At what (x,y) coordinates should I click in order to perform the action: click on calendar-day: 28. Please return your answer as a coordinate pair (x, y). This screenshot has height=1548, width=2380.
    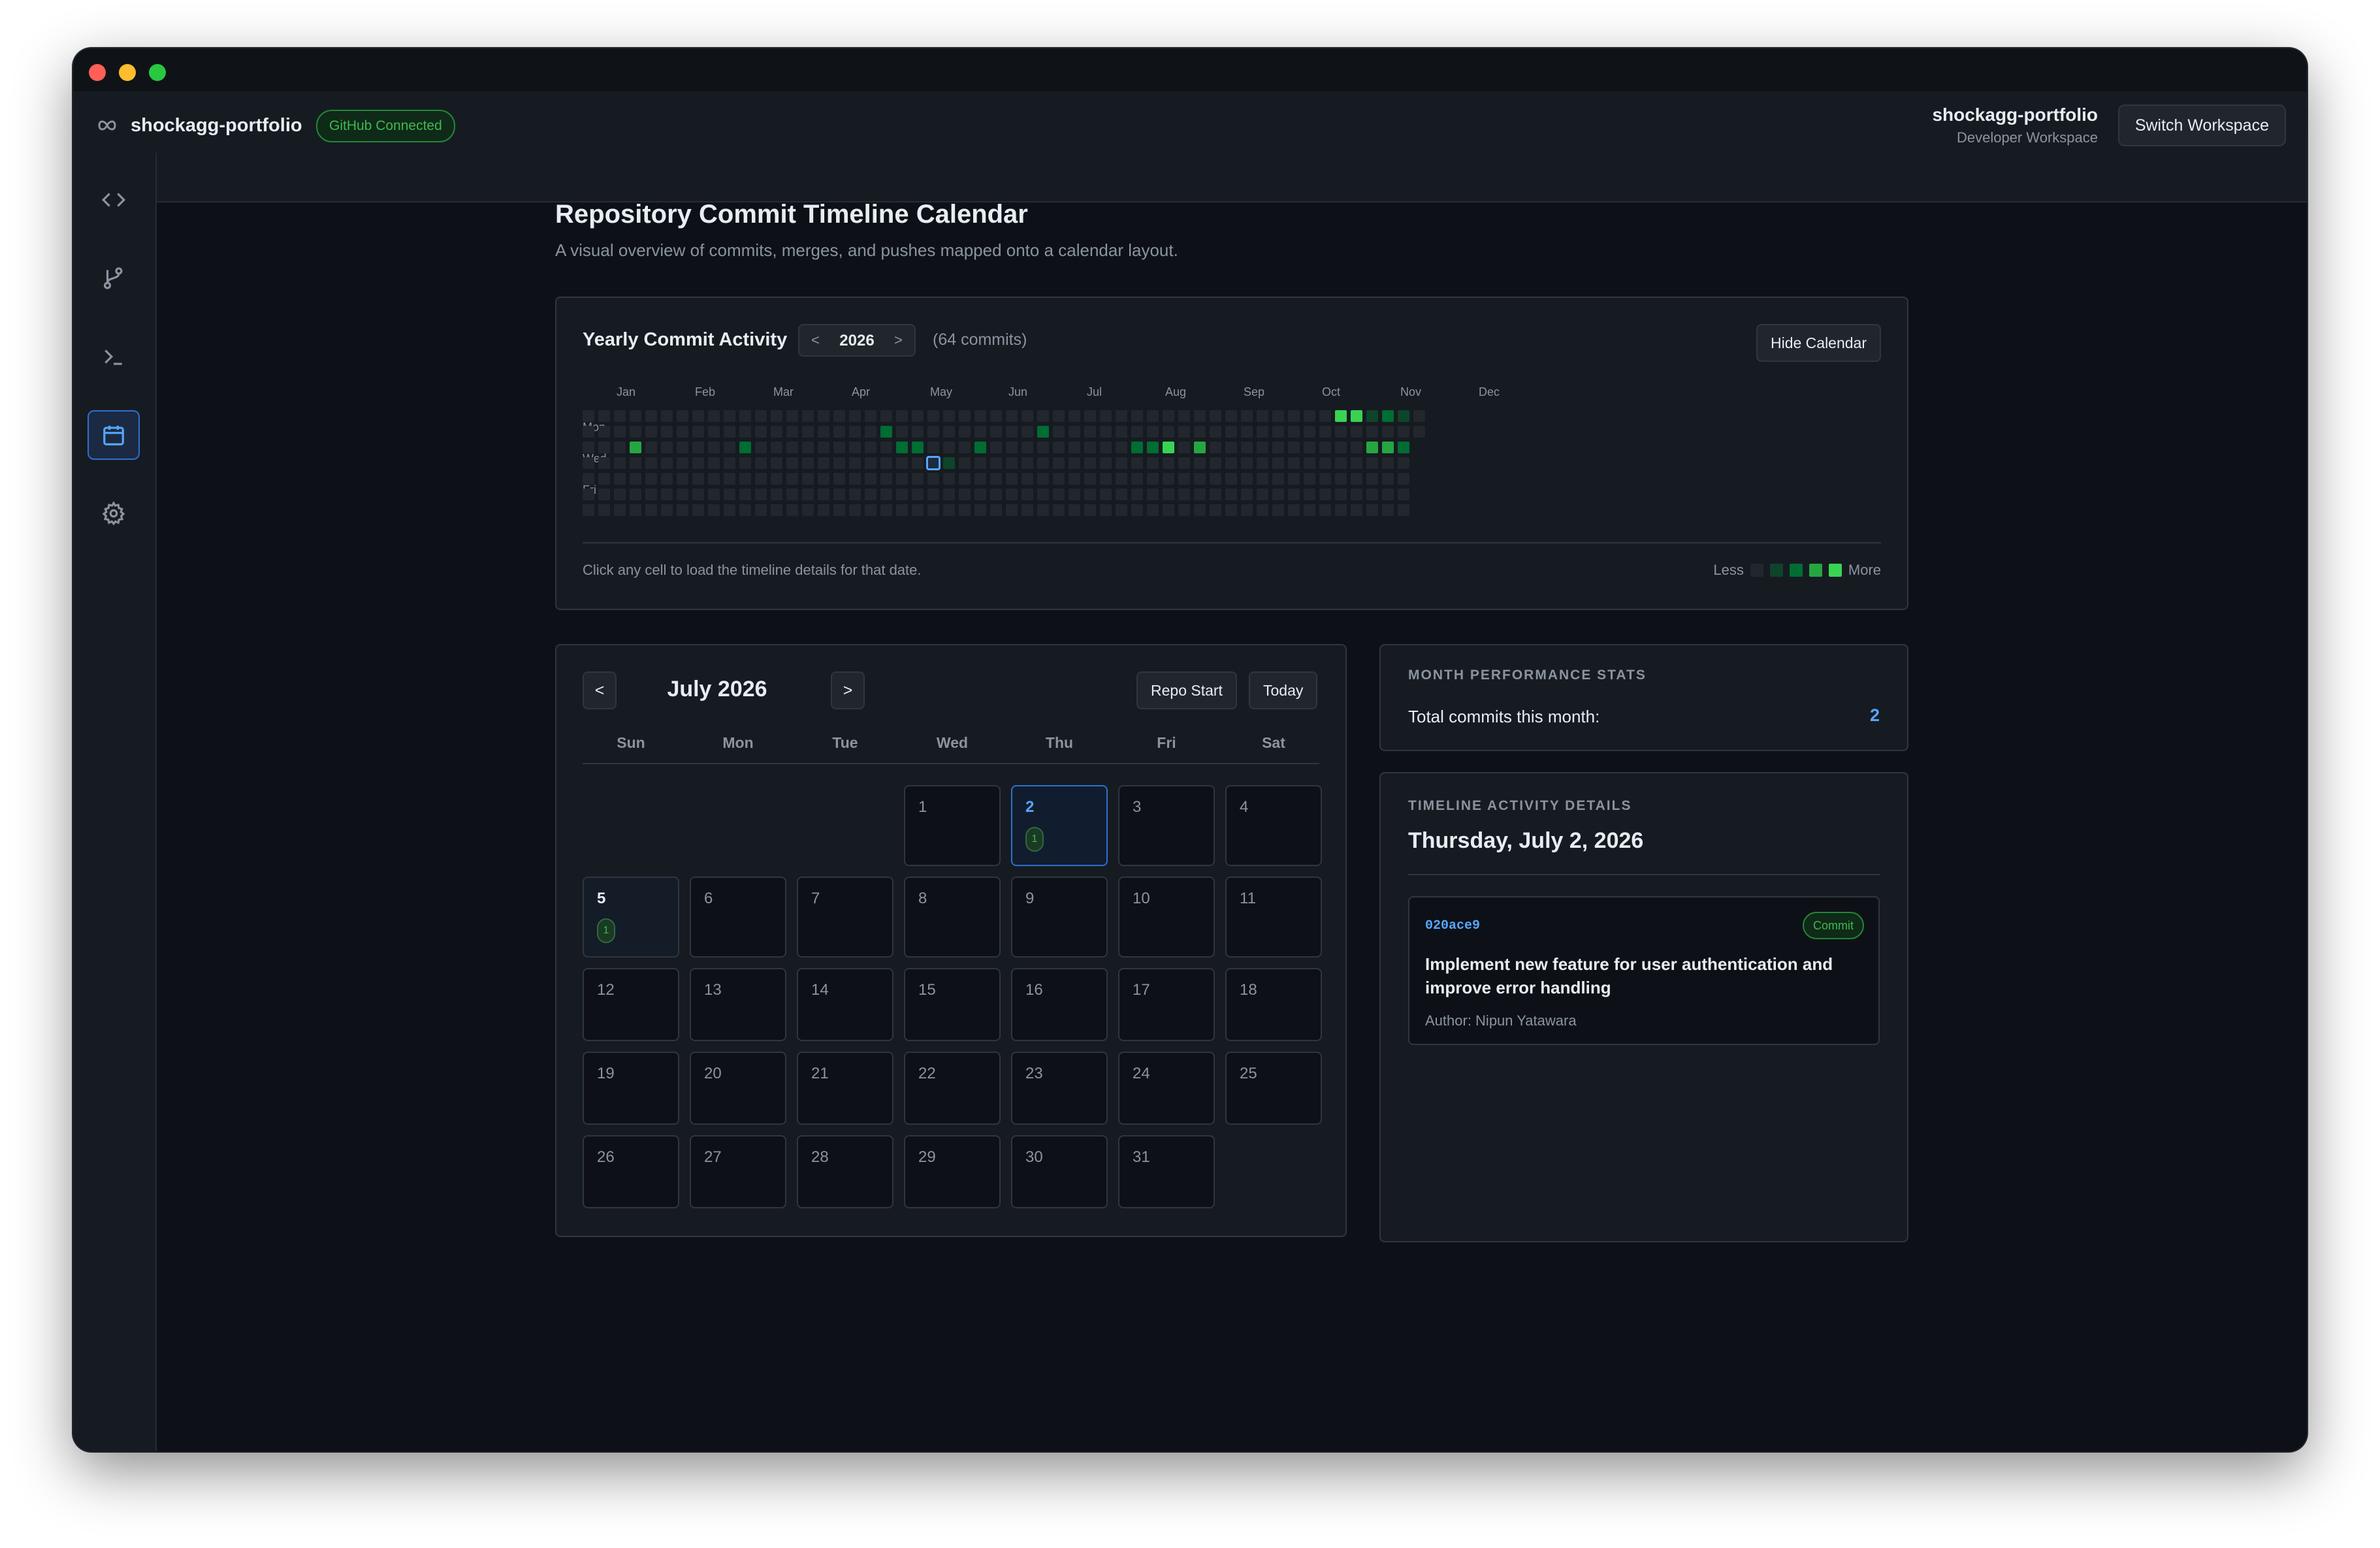
    Looking at the image, I should click on (845, 1172).